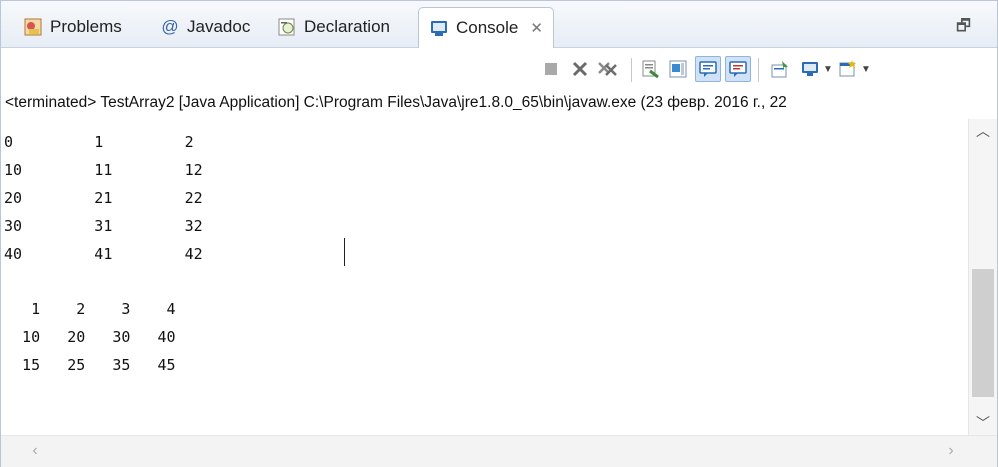 The height and width of the screenshot is (467, 998). Describe the element at coordinates (608, 69) in the screenshot. I see `remove-all-terminated-icon` at that location.